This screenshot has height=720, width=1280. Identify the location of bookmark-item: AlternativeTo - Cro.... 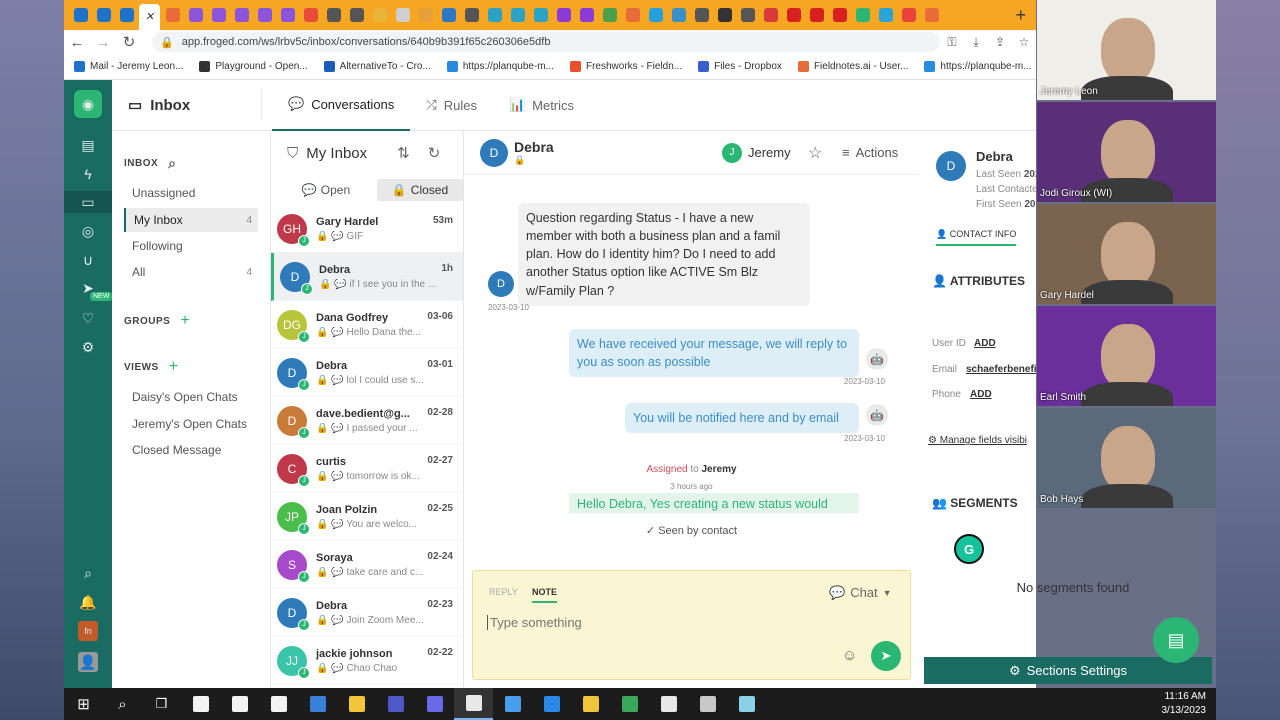
(377, 66).